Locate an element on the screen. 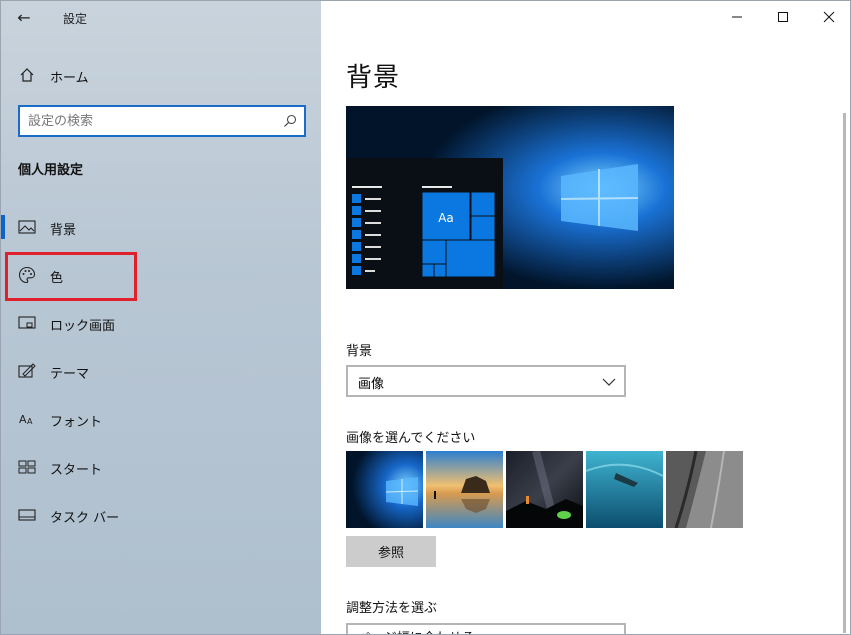 The height and width of the screenshot is (635, 851). sidebar-item-background: 背景 is located at coordinates (161, 227).